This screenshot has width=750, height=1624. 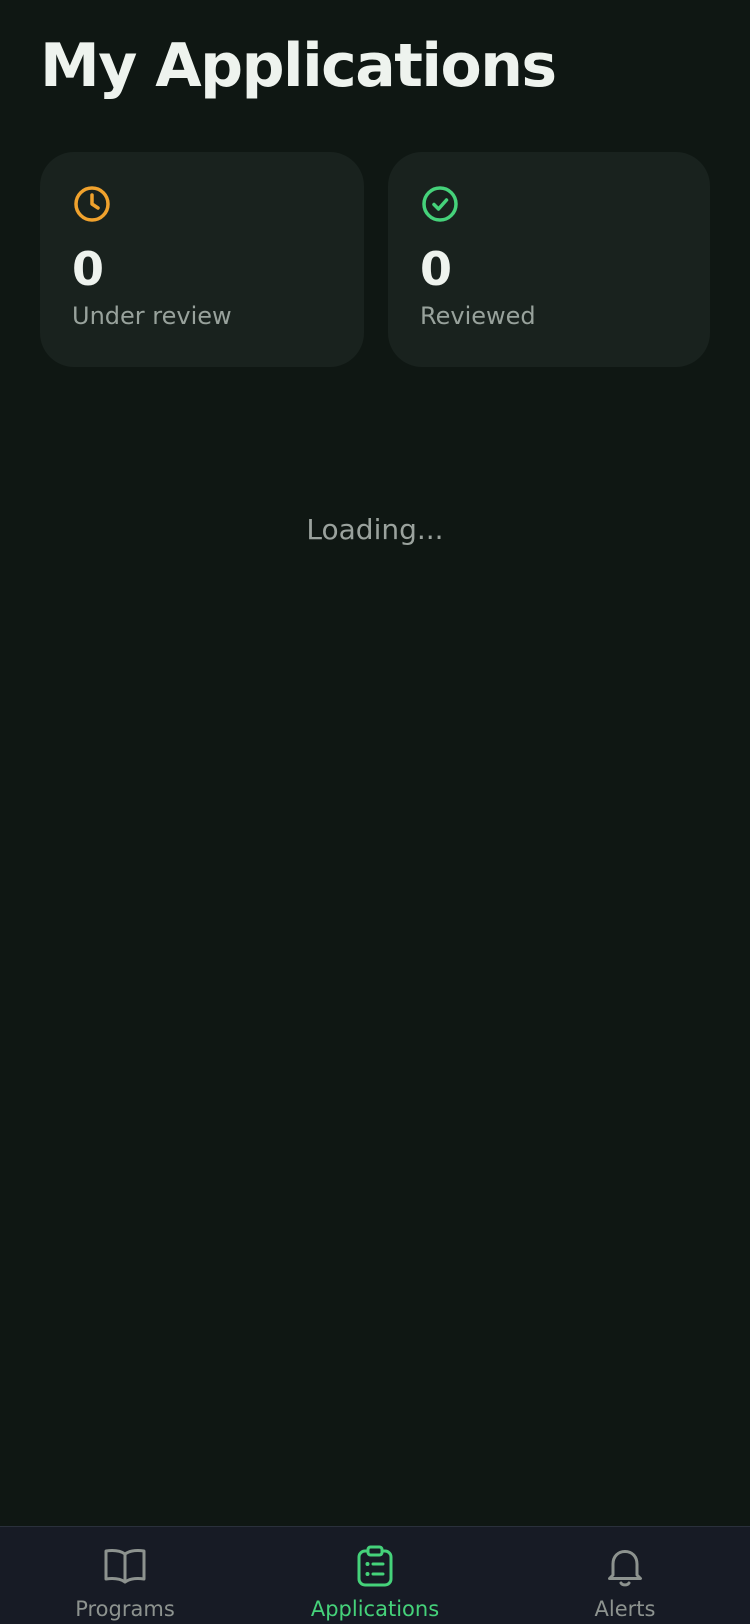 I want to click on book-open-icon, so click(x=125, y=1566).